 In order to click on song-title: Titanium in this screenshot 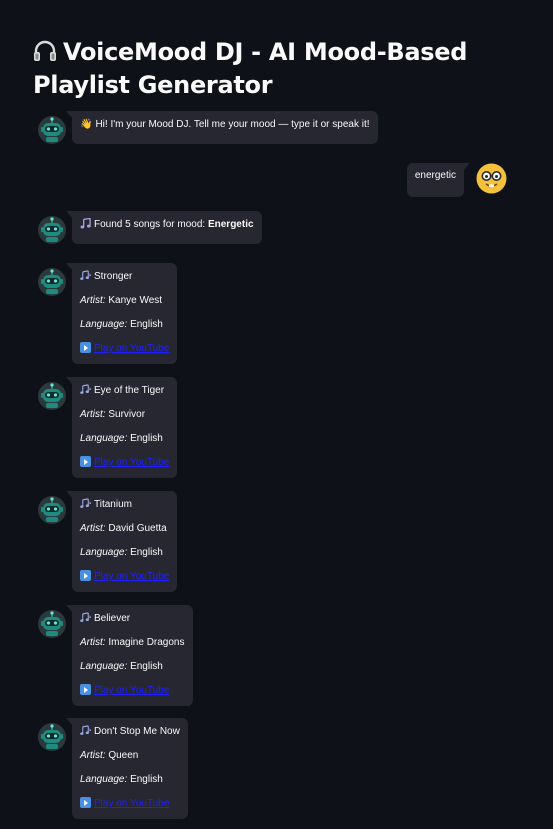, I will do `click(113, 504)`.